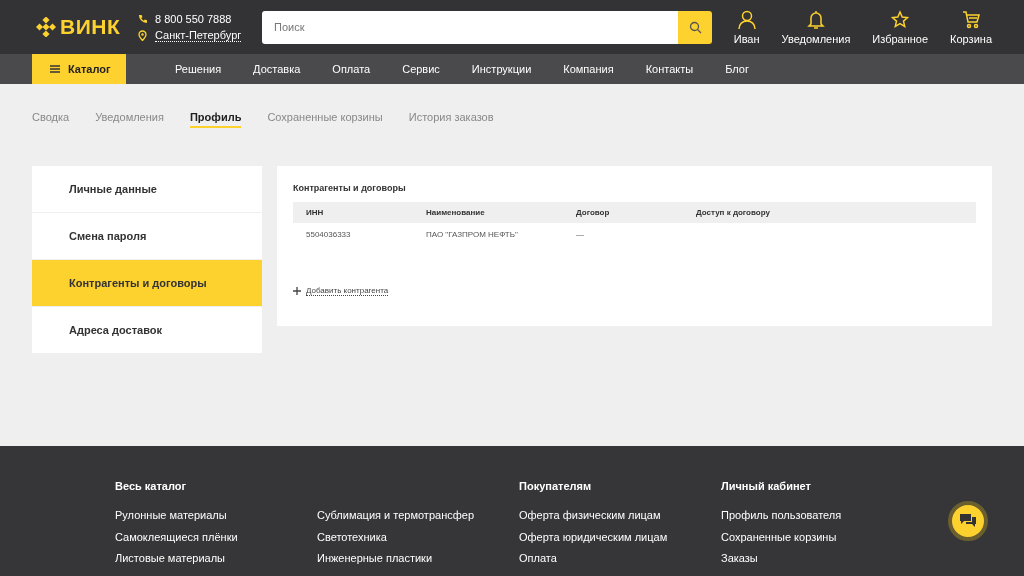 Image resolution: width=1024 pixels, height=576 pixels. I want to click on phone-number: 8 800 550 7888, so click(193, 18).